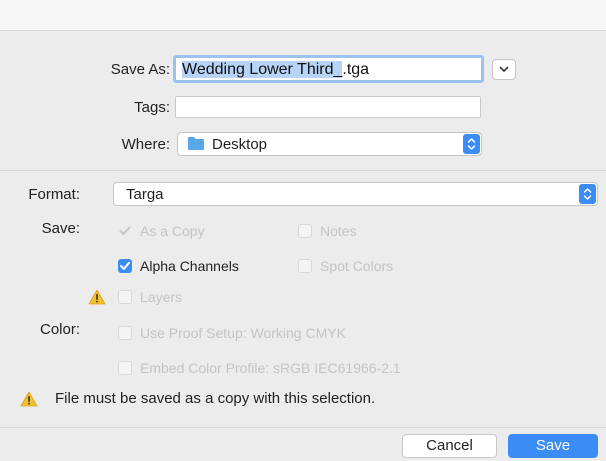 Image resolution: width=606 pixels, height=461 pixels. I want to click on divider, so click(303, 170).